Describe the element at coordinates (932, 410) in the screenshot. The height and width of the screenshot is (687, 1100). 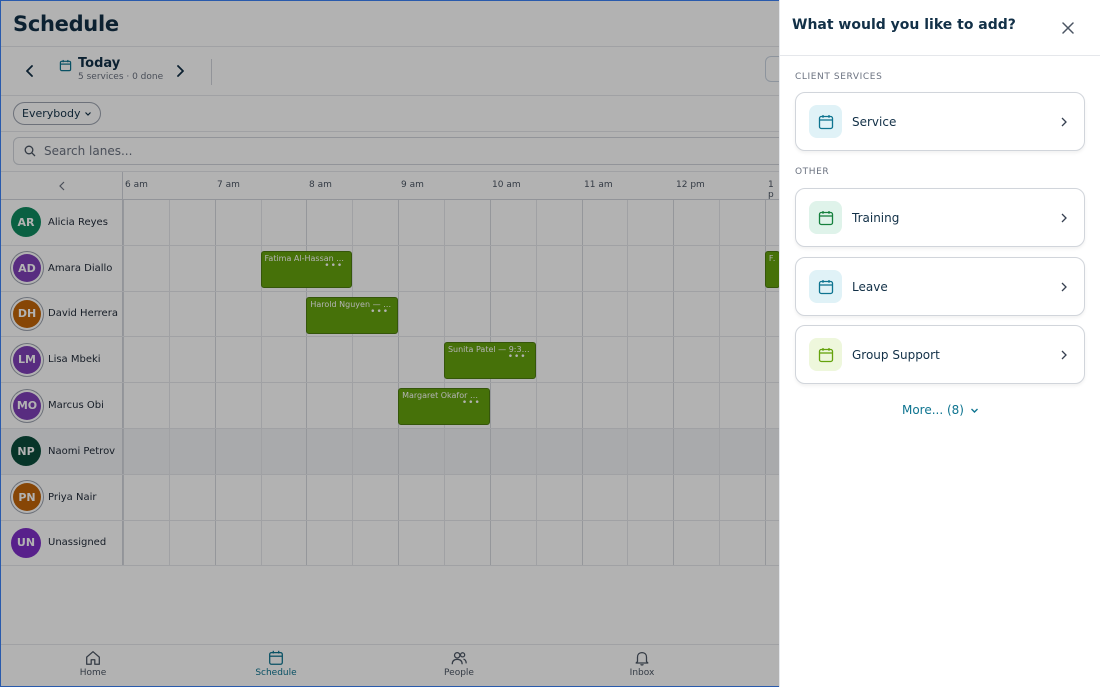
I see `more-label: More... (8)` at that location.